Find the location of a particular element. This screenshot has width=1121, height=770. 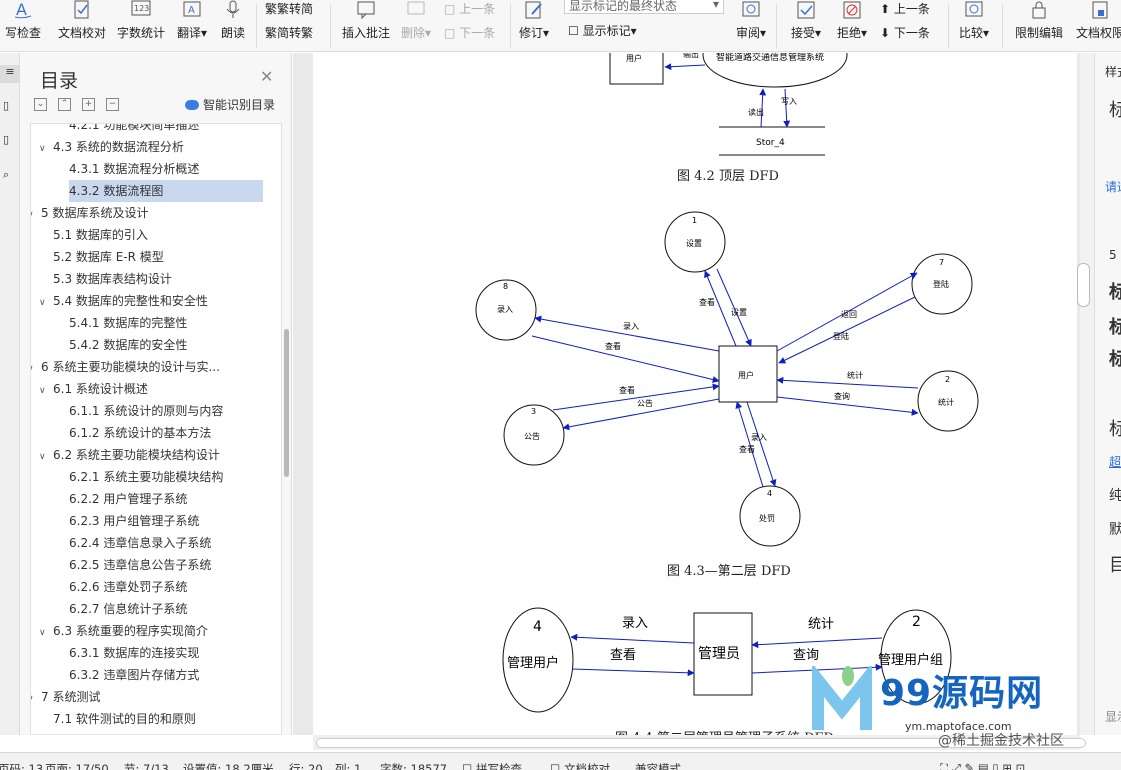

style-heading-2: 标 is located at coordinates (1115, 326).